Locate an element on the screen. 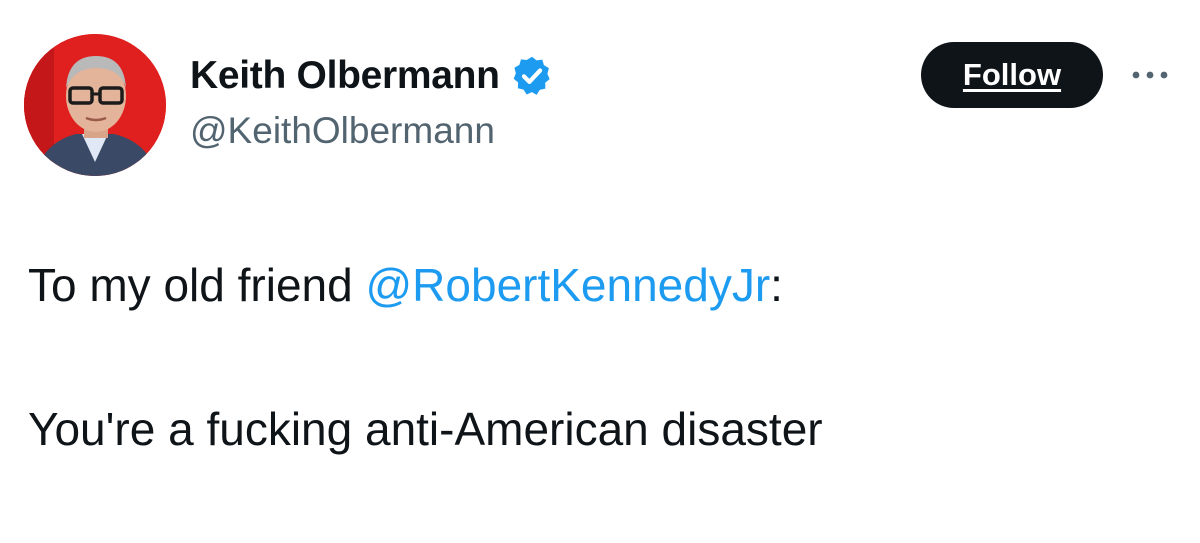  tweet-text-prefix: To my old friend is located at coordinates (197, 285).